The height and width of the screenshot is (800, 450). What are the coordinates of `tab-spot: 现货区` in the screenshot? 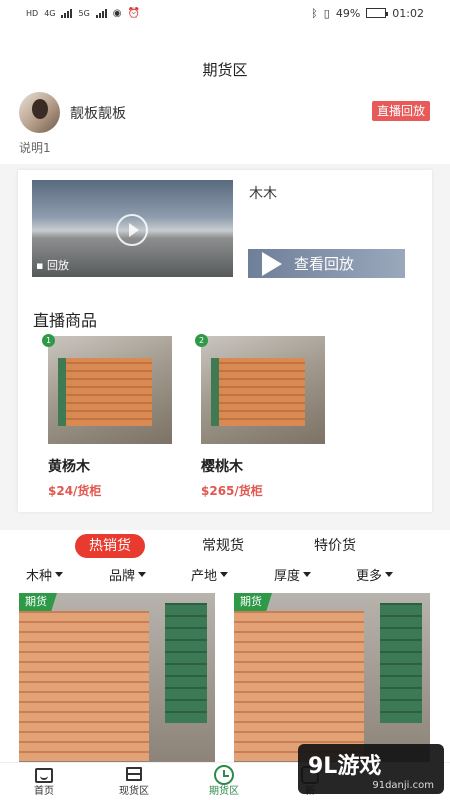 It's located at (134, 781).